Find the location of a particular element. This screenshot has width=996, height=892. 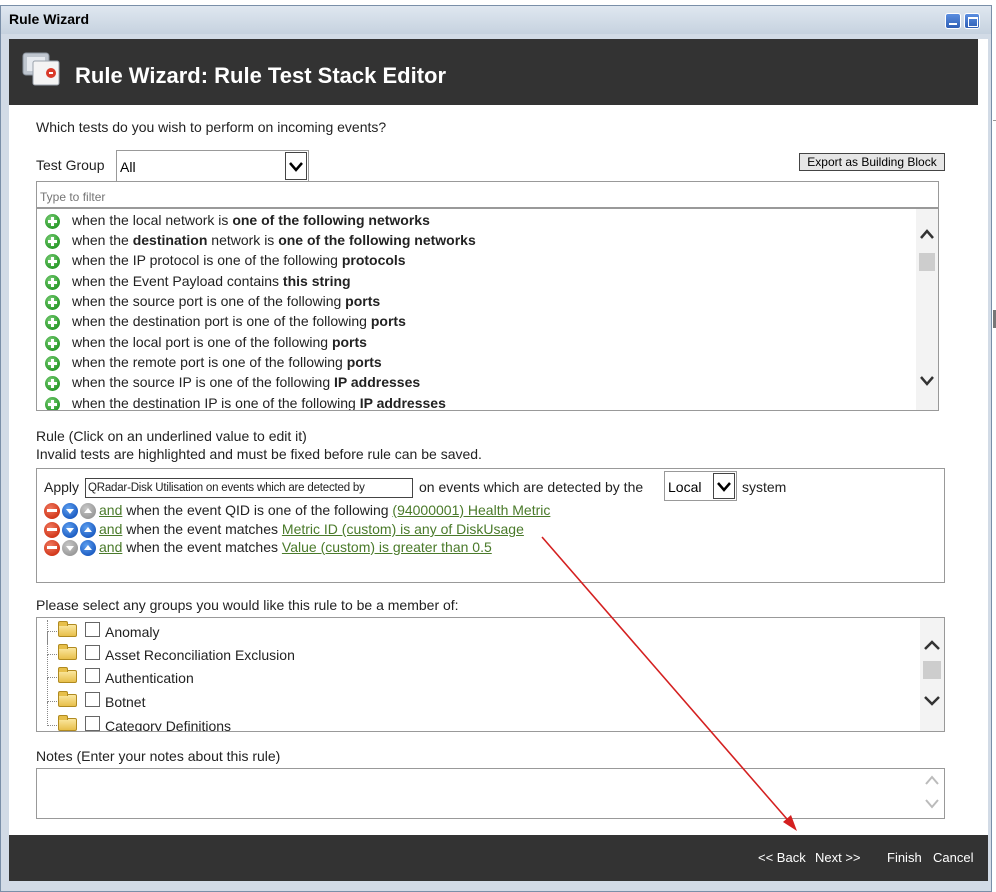

window-titlebar: Rule Wizard is located at coordinates (496, 20).